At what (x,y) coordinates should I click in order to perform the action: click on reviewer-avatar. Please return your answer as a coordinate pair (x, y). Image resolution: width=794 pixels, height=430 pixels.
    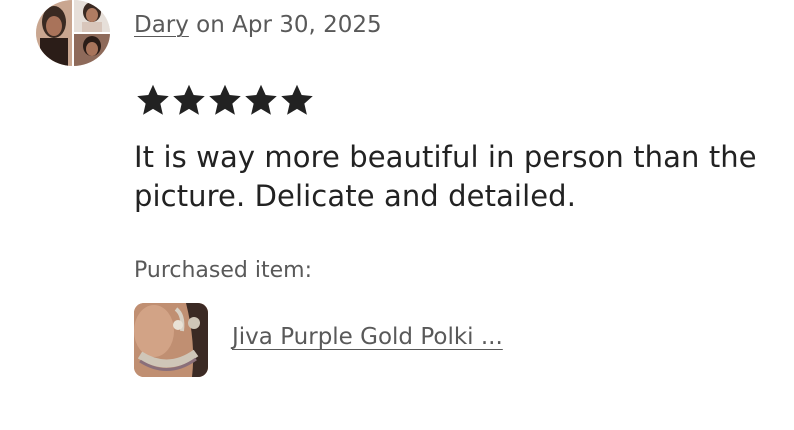
    Looking at the image, I should click on (73, 33).